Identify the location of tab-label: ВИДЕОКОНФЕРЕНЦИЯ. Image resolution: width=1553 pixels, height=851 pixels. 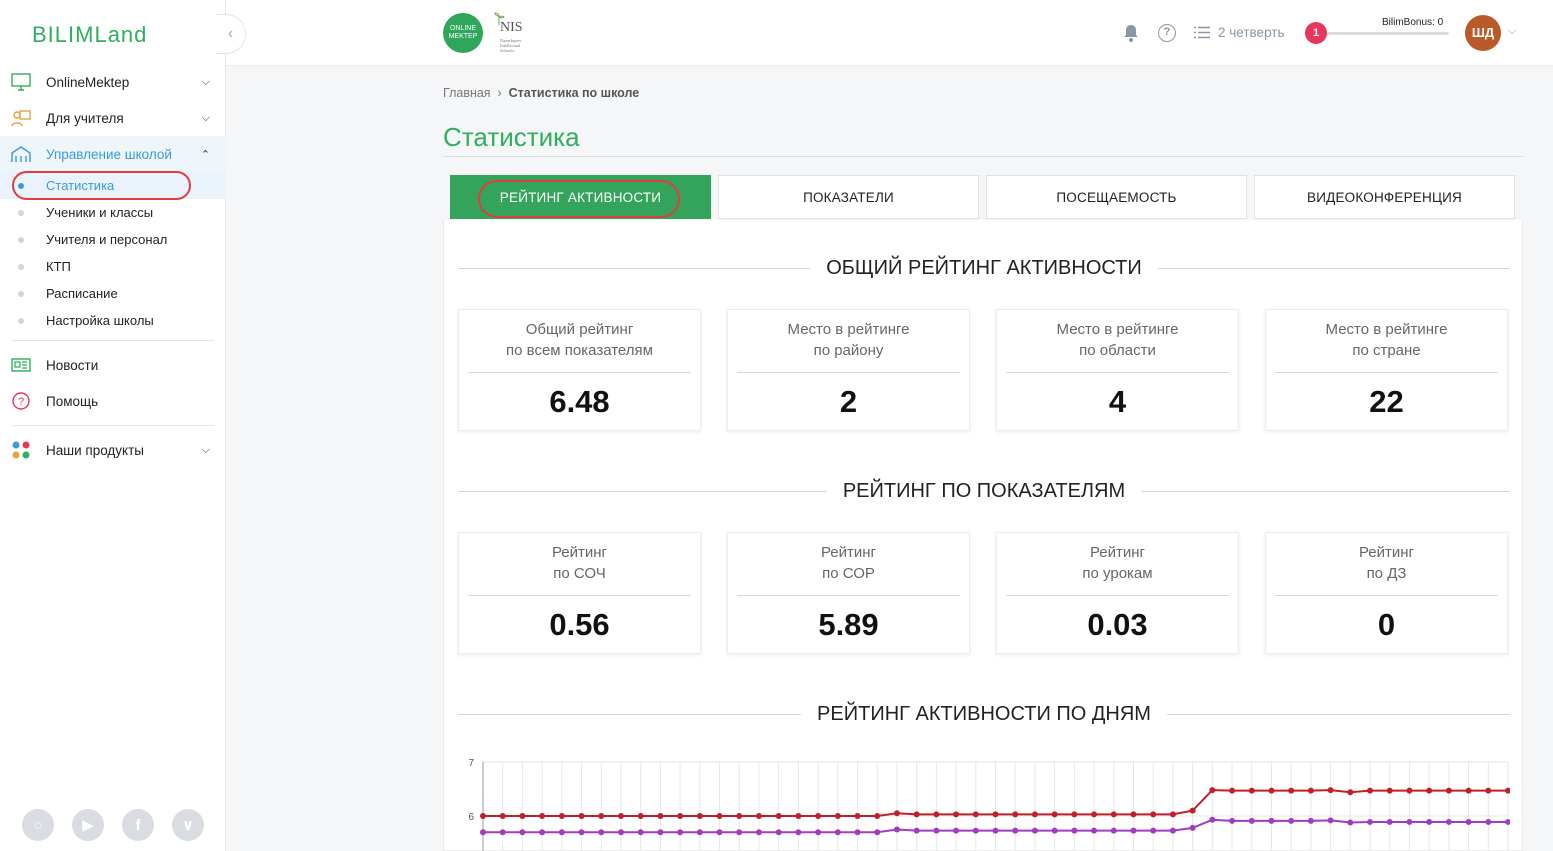
(1384, 197).